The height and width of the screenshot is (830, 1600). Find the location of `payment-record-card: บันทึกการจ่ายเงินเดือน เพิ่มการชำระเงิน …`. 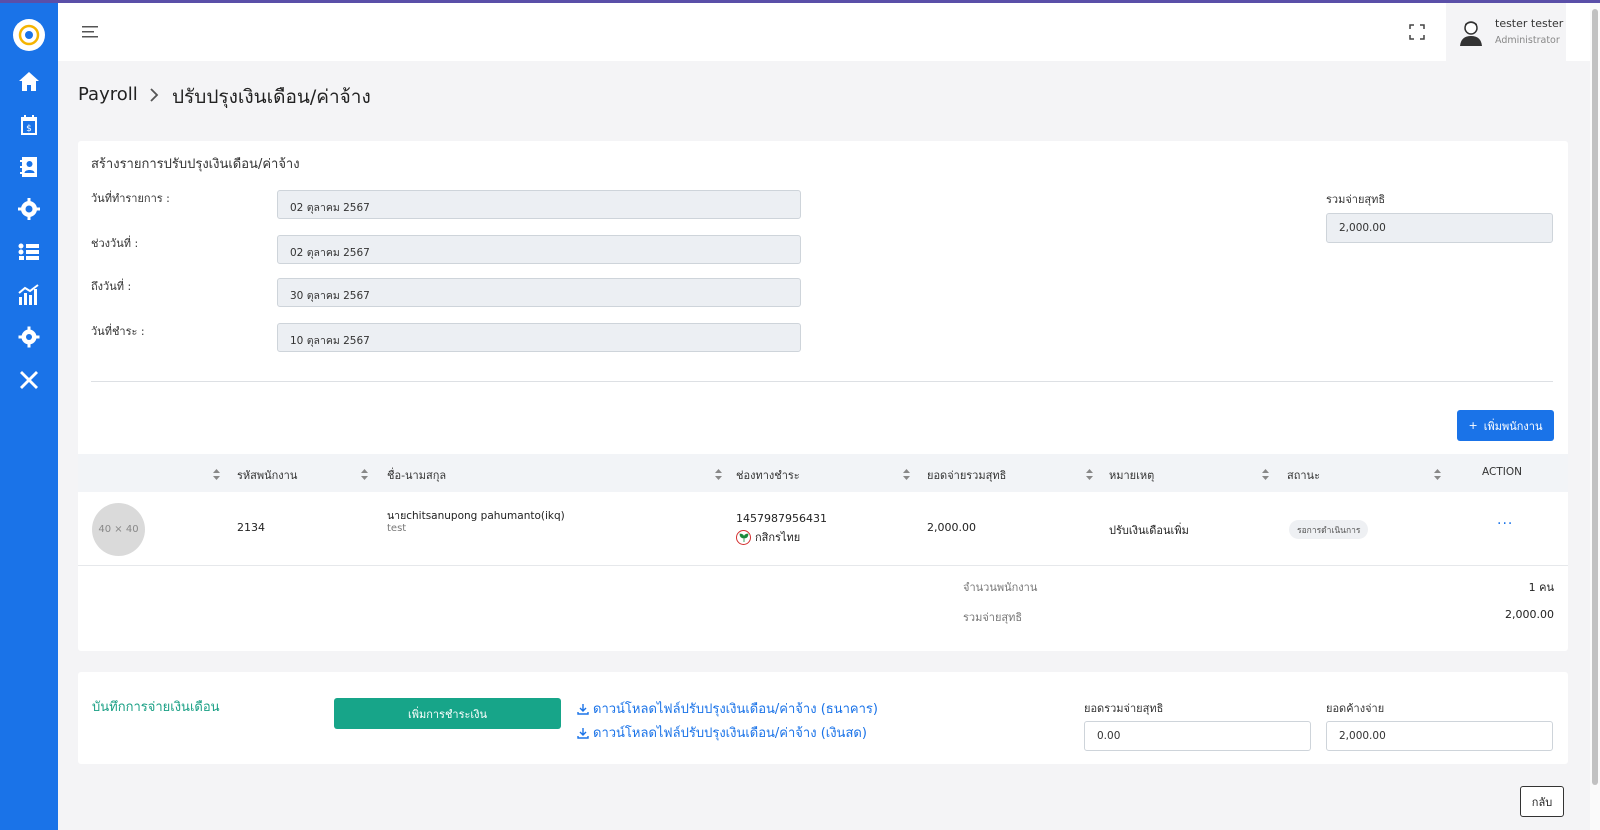

payment-record-card: บันทึกการจ่ายเงินเดือน เพิ่มการชำระเงิน … is located at coordinates (823, 718).